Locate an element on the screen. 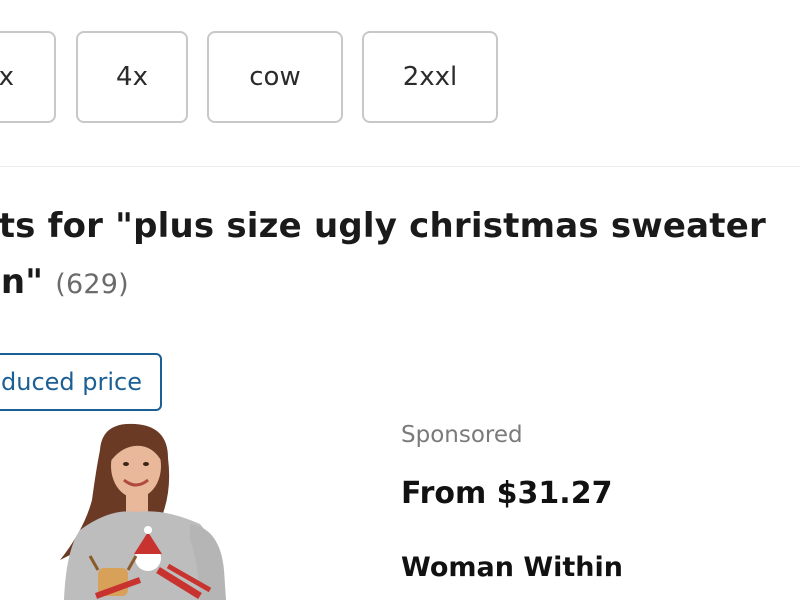 This screenshot has height=600, width=800. filter-chip-4x: 4x is located at coordinates (132, 77).